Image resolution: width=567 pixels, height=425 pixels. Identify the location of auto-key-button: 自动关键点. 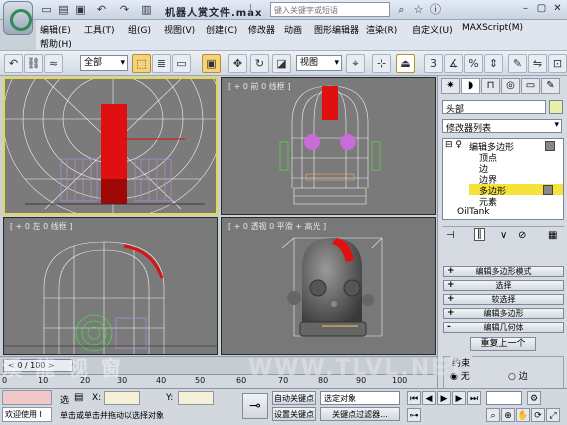
(294, 398).